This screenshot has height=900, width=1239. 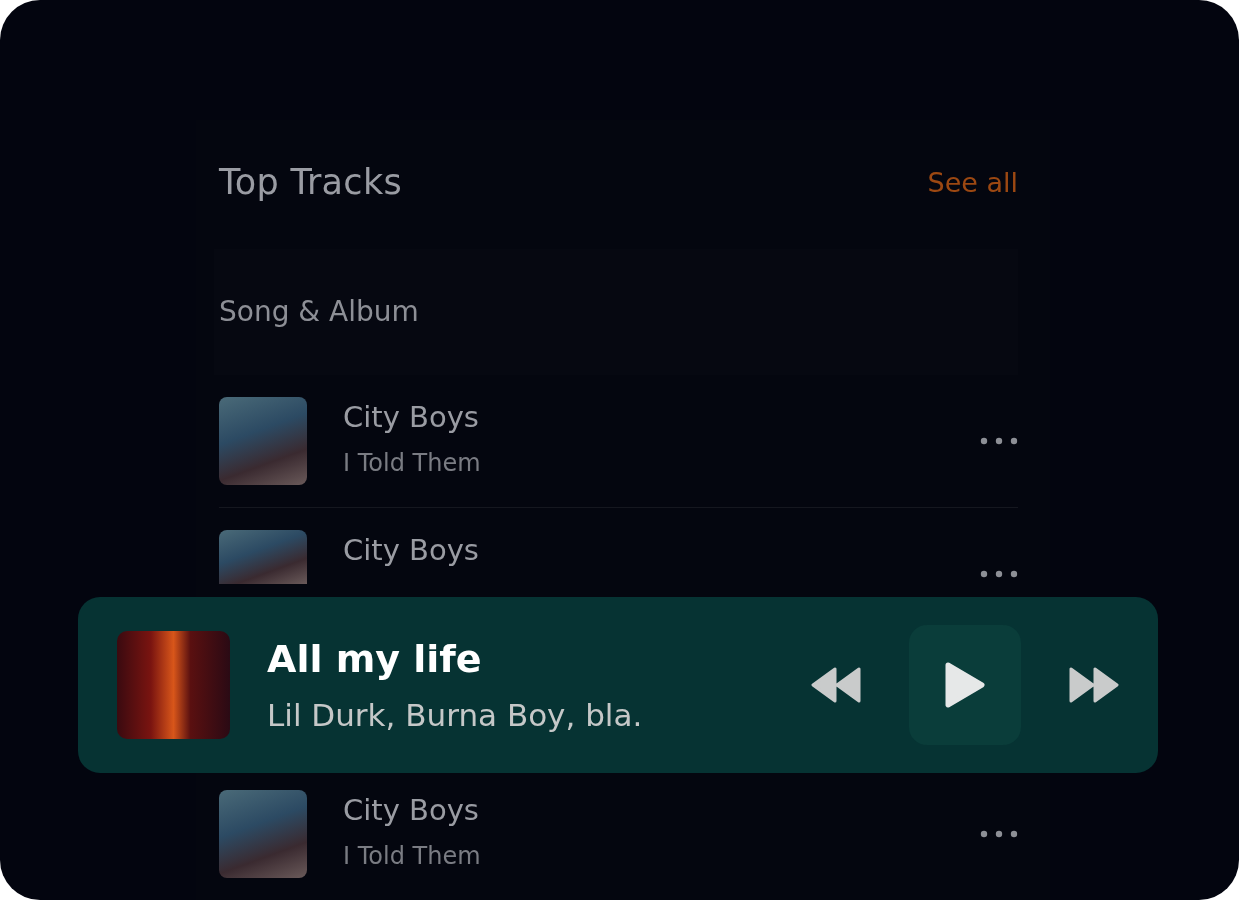 I want to click on play-icon, so click(x=965, y=685).